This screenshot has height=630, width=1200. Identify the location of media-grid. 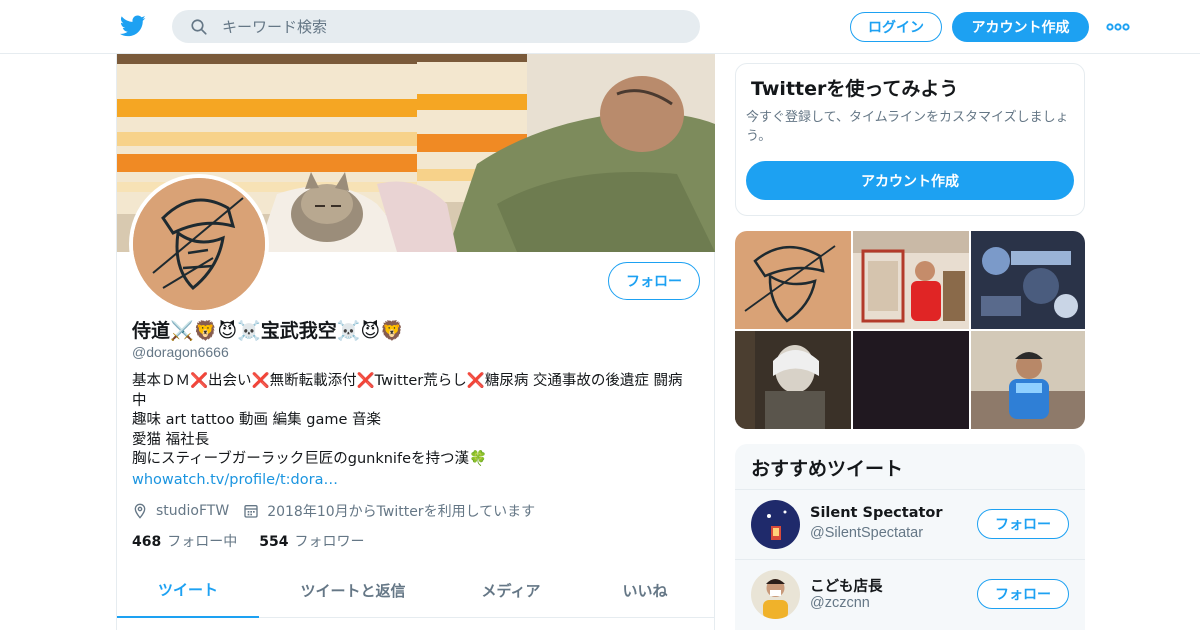
(910, 330).